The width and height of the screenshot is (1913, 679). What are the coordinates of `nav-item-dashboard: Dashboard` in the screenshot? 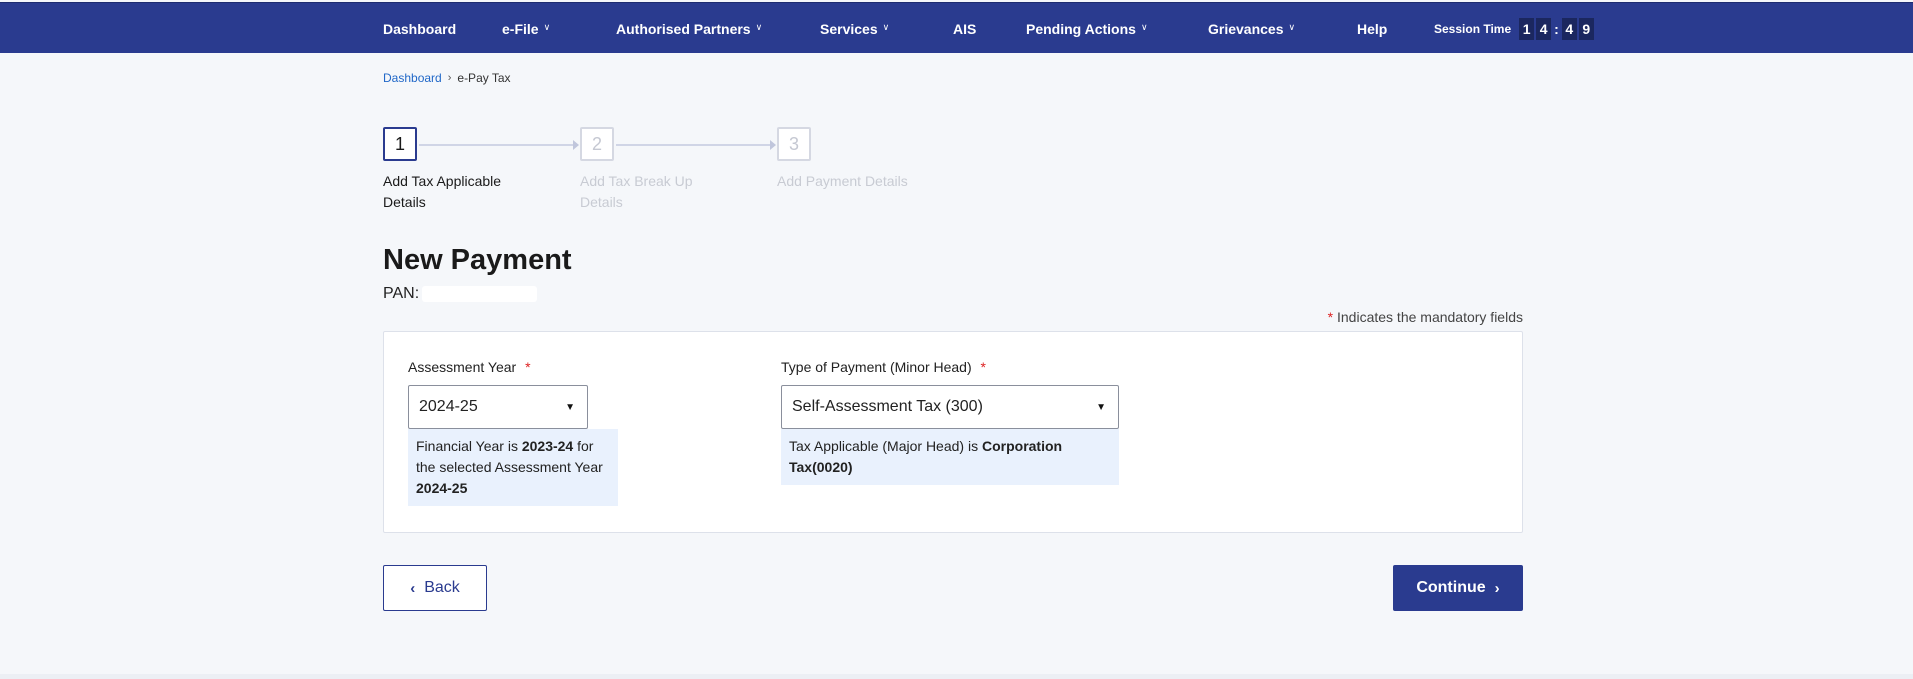 It's located at (419, 28).